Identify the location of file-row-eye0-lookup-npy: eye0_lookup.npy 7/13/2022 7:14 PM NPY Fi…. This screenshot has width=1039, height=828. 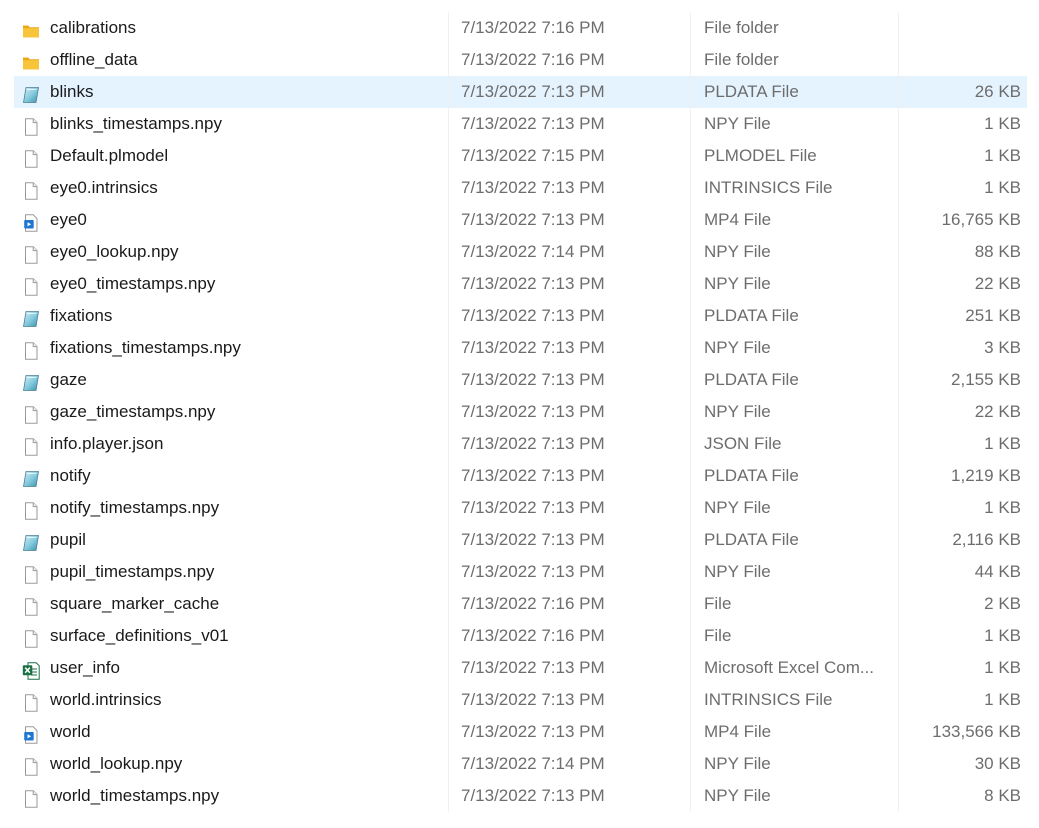
(520, 252).